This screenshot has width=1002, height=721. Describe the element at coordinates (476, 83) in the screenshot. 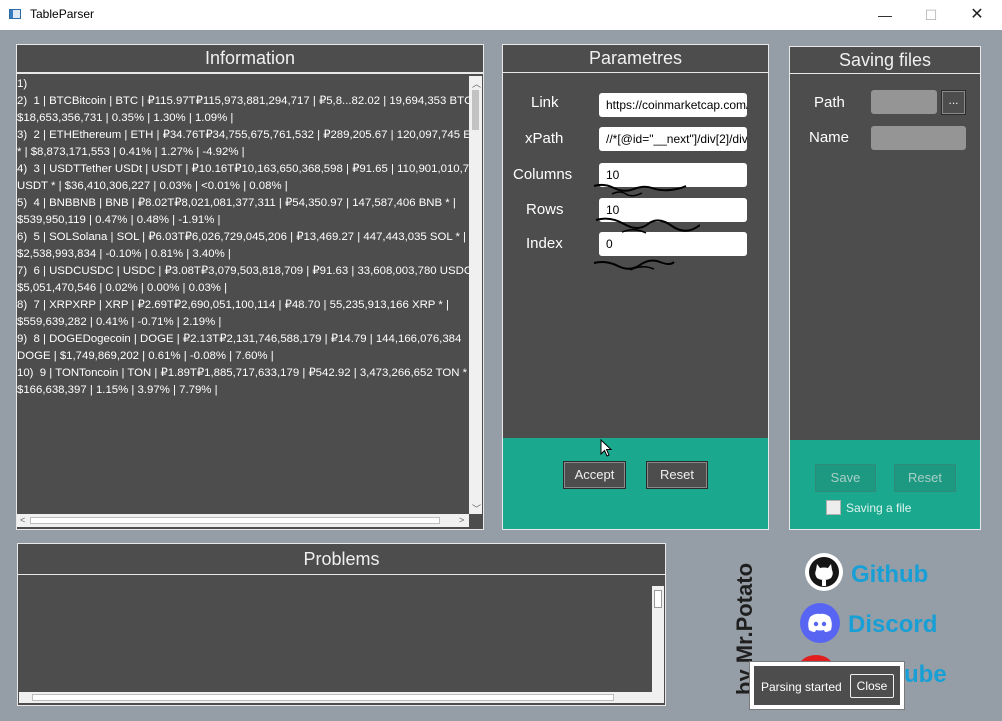

I see `scroll-up-arrow-icon: ︿` at that location.